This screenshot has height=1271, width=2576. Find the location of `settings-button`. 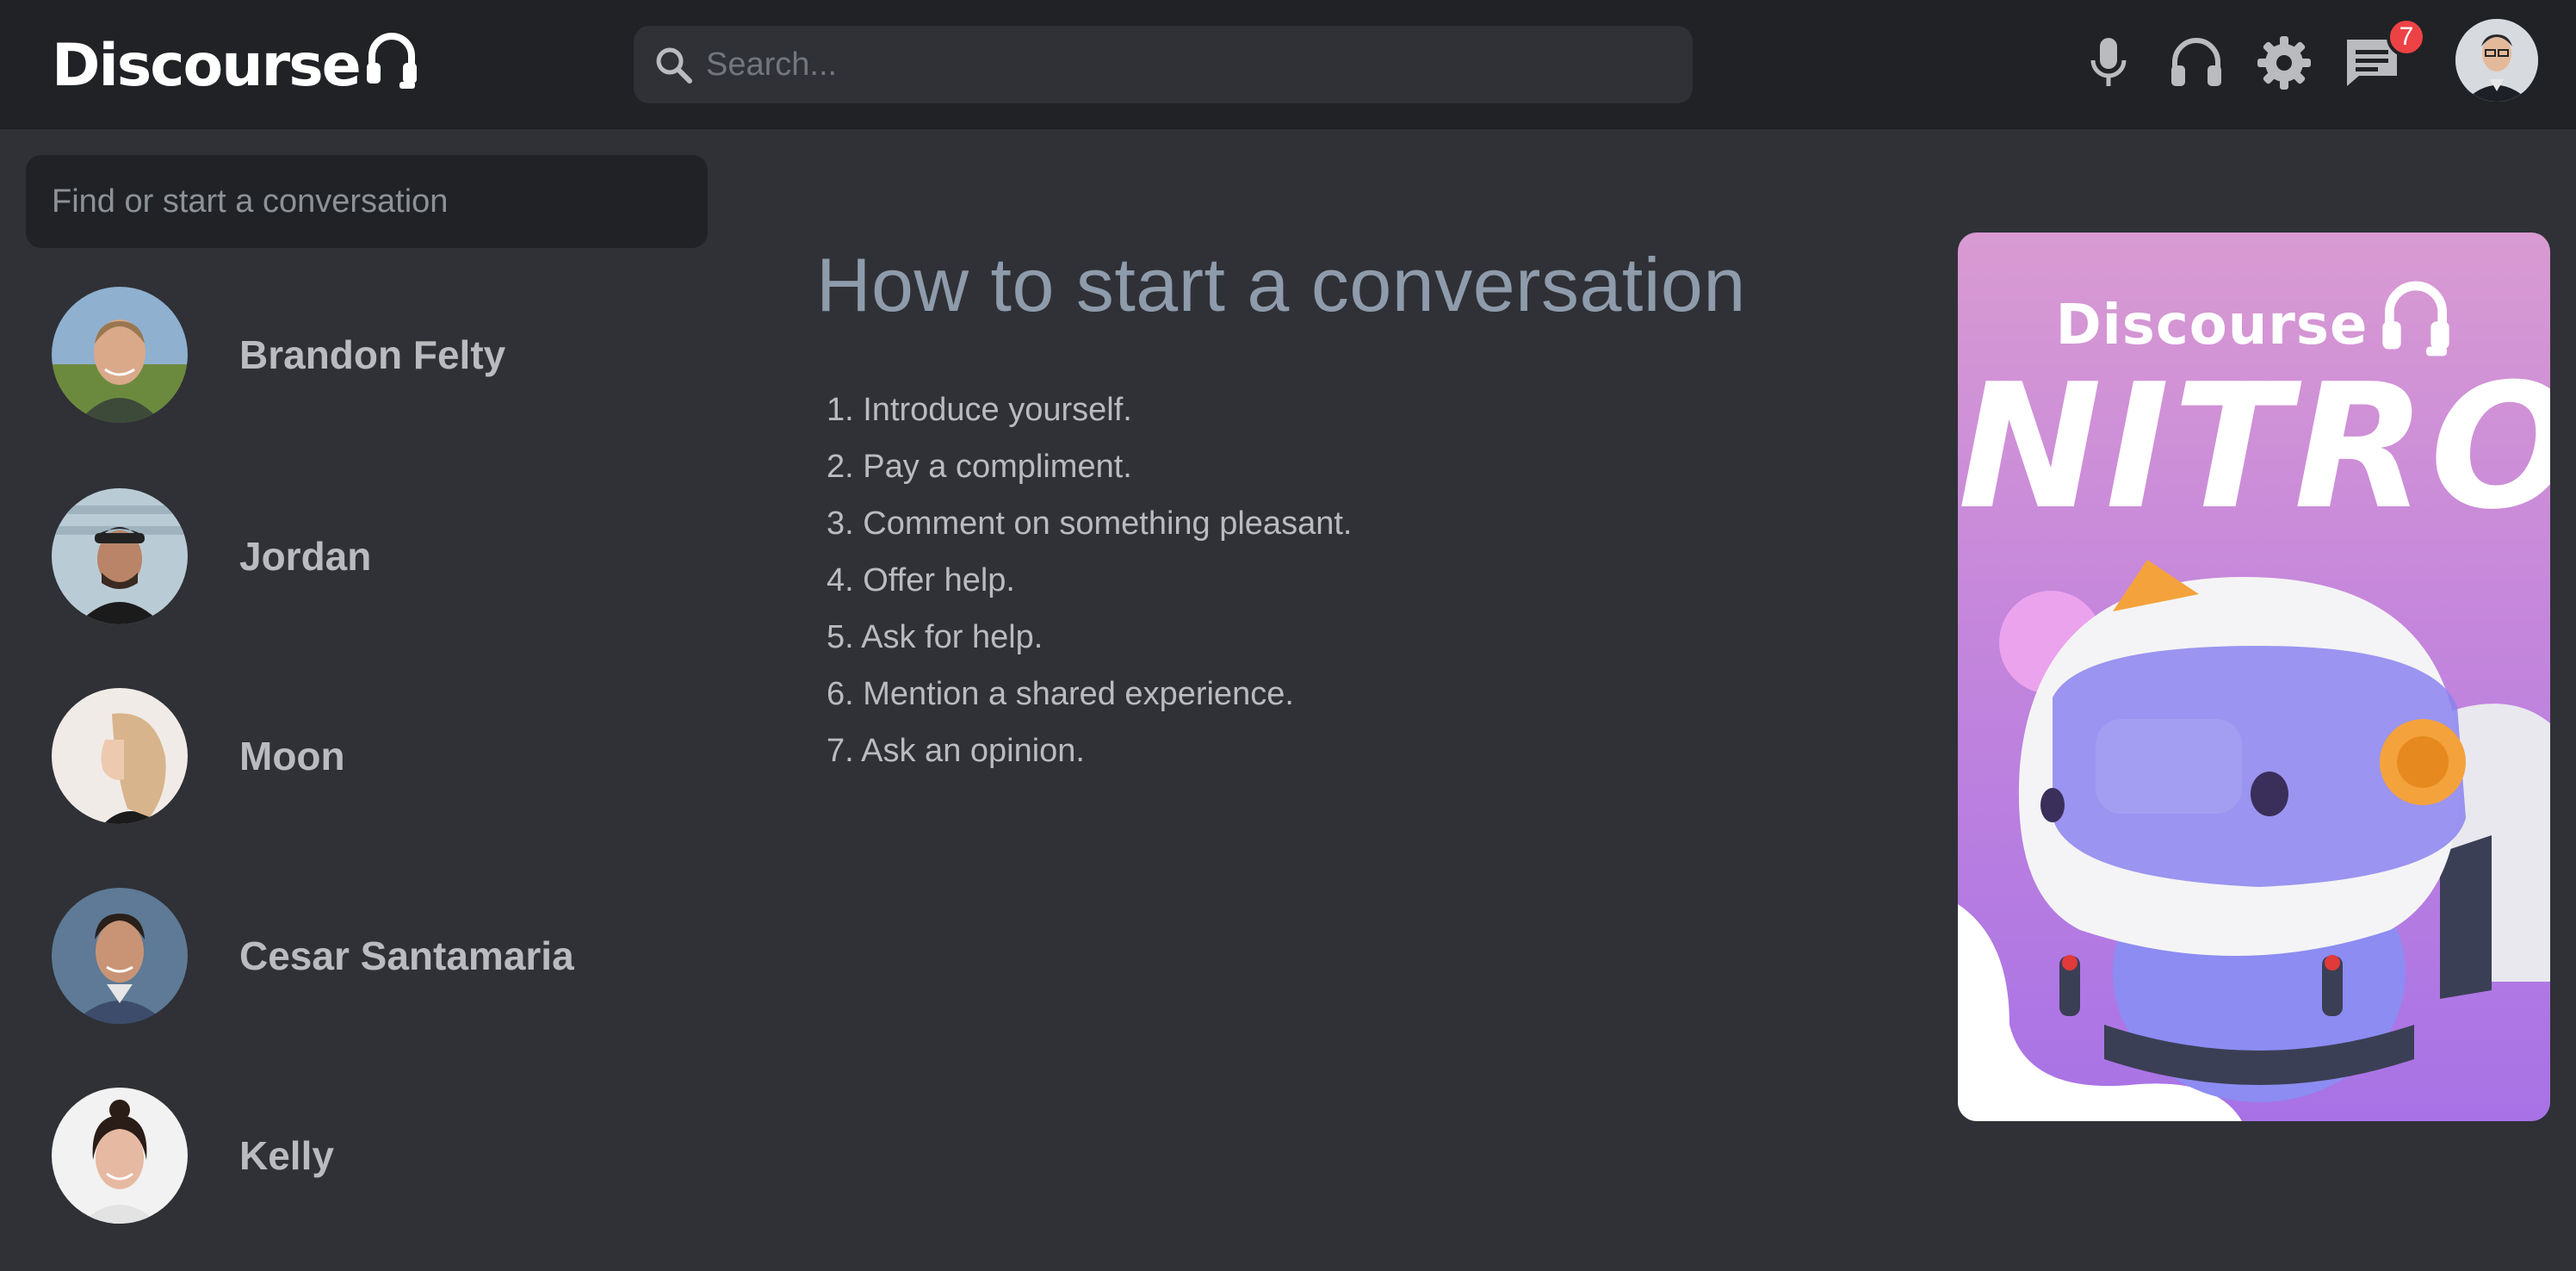

settings-button is located at coordinates (2284, 63).